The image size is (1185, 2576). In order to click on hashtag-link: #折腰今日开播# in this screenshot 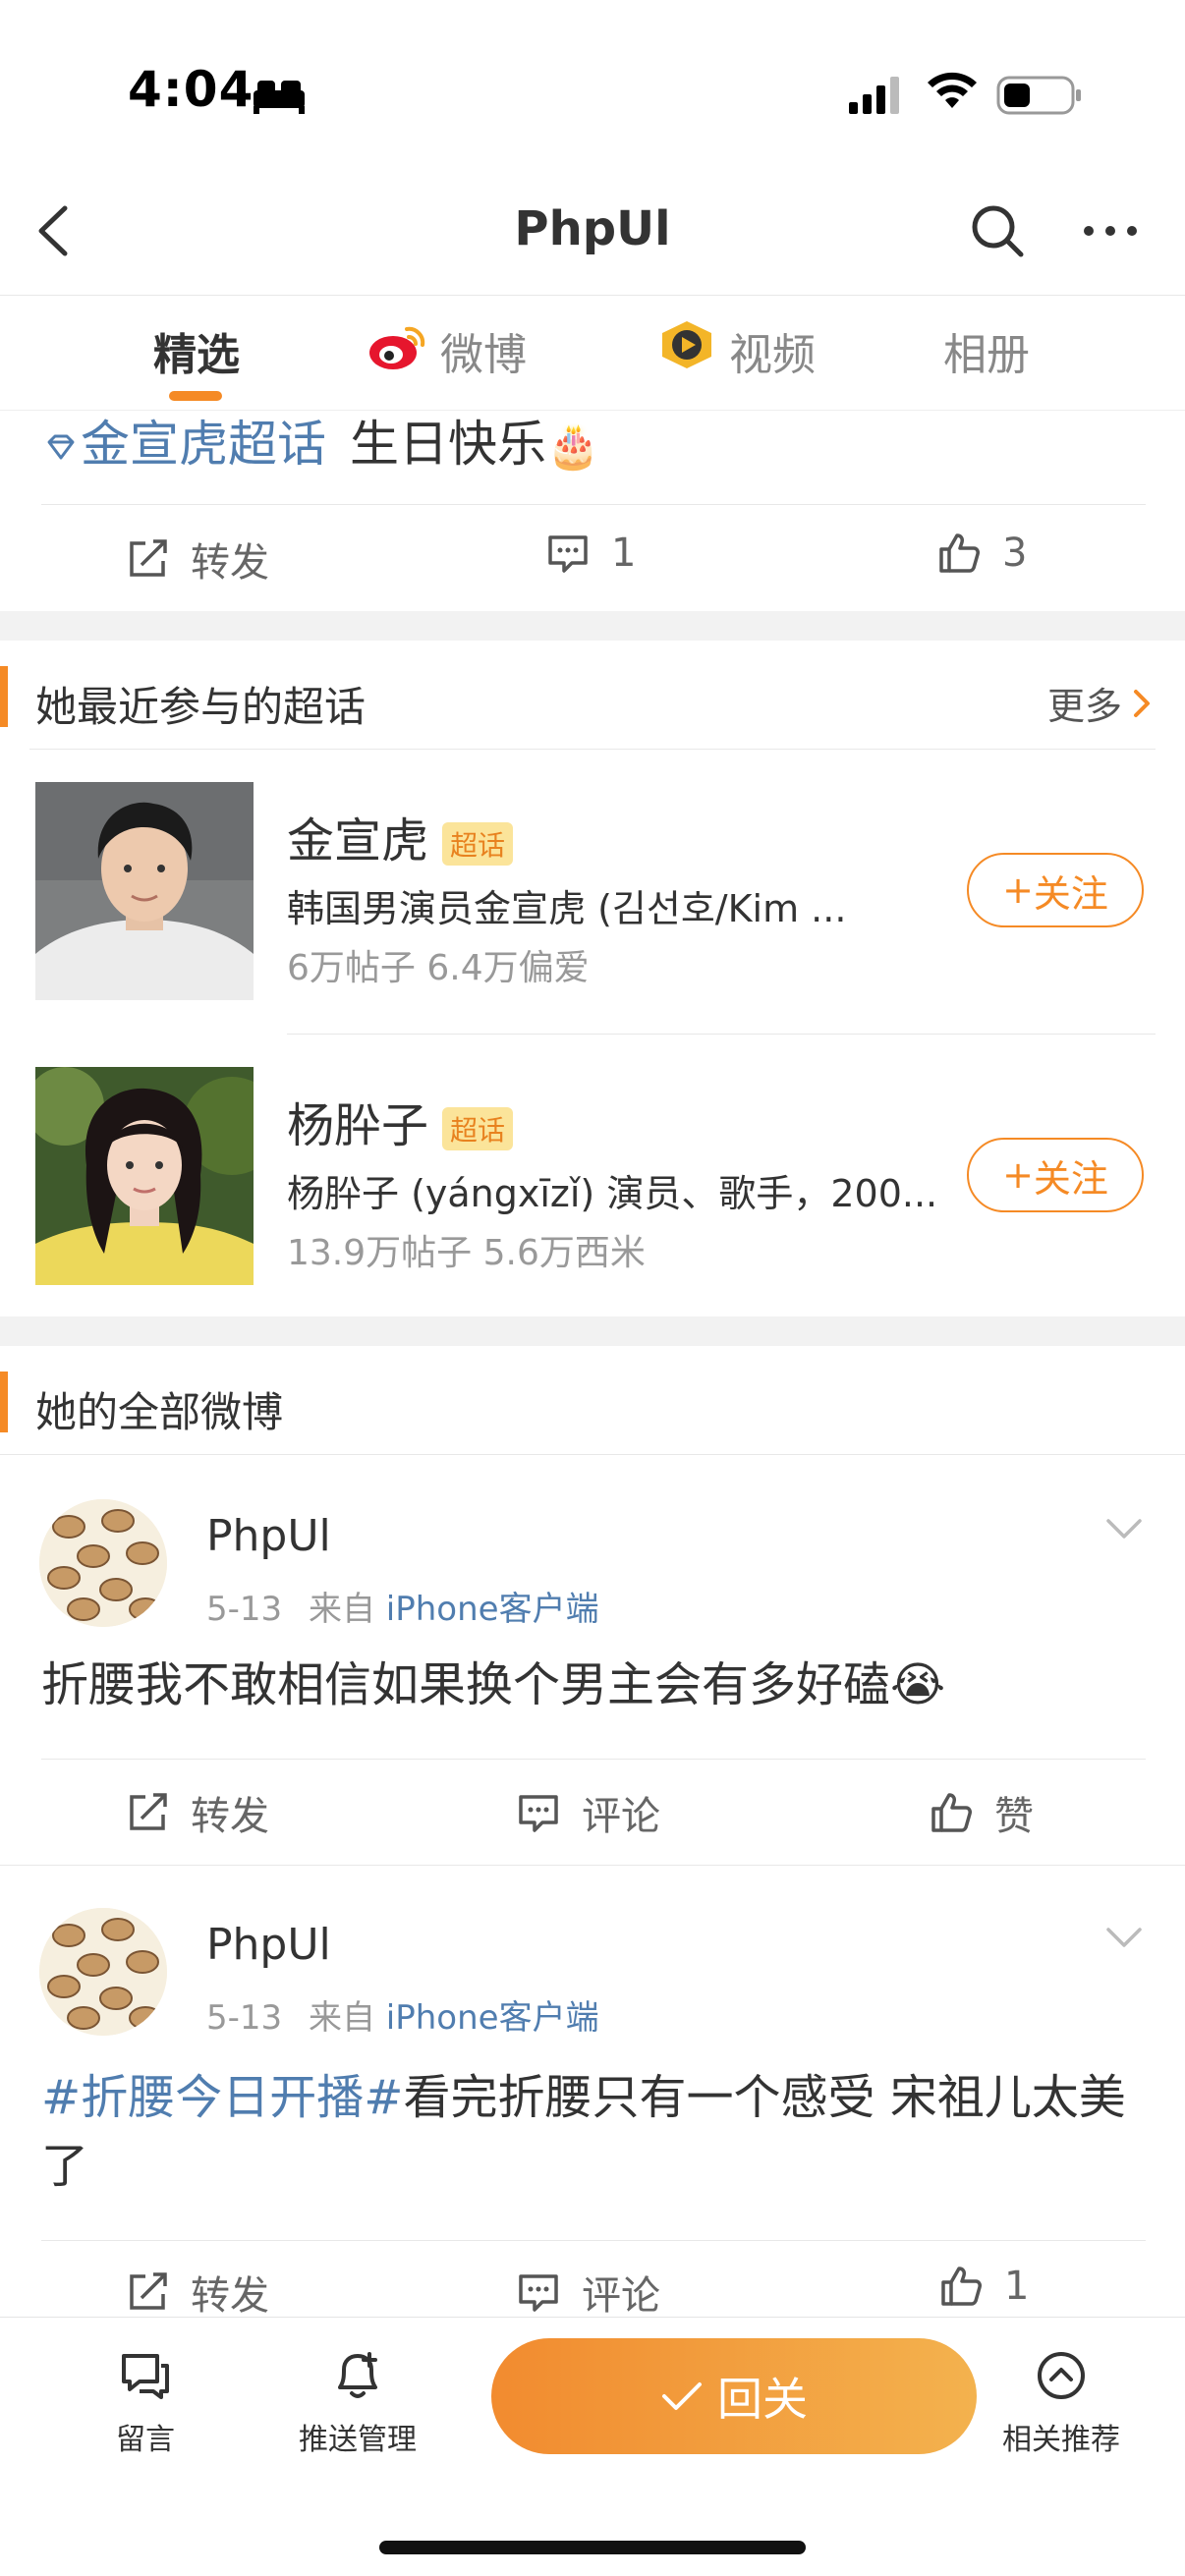, I will do `click(222, 2097)`.